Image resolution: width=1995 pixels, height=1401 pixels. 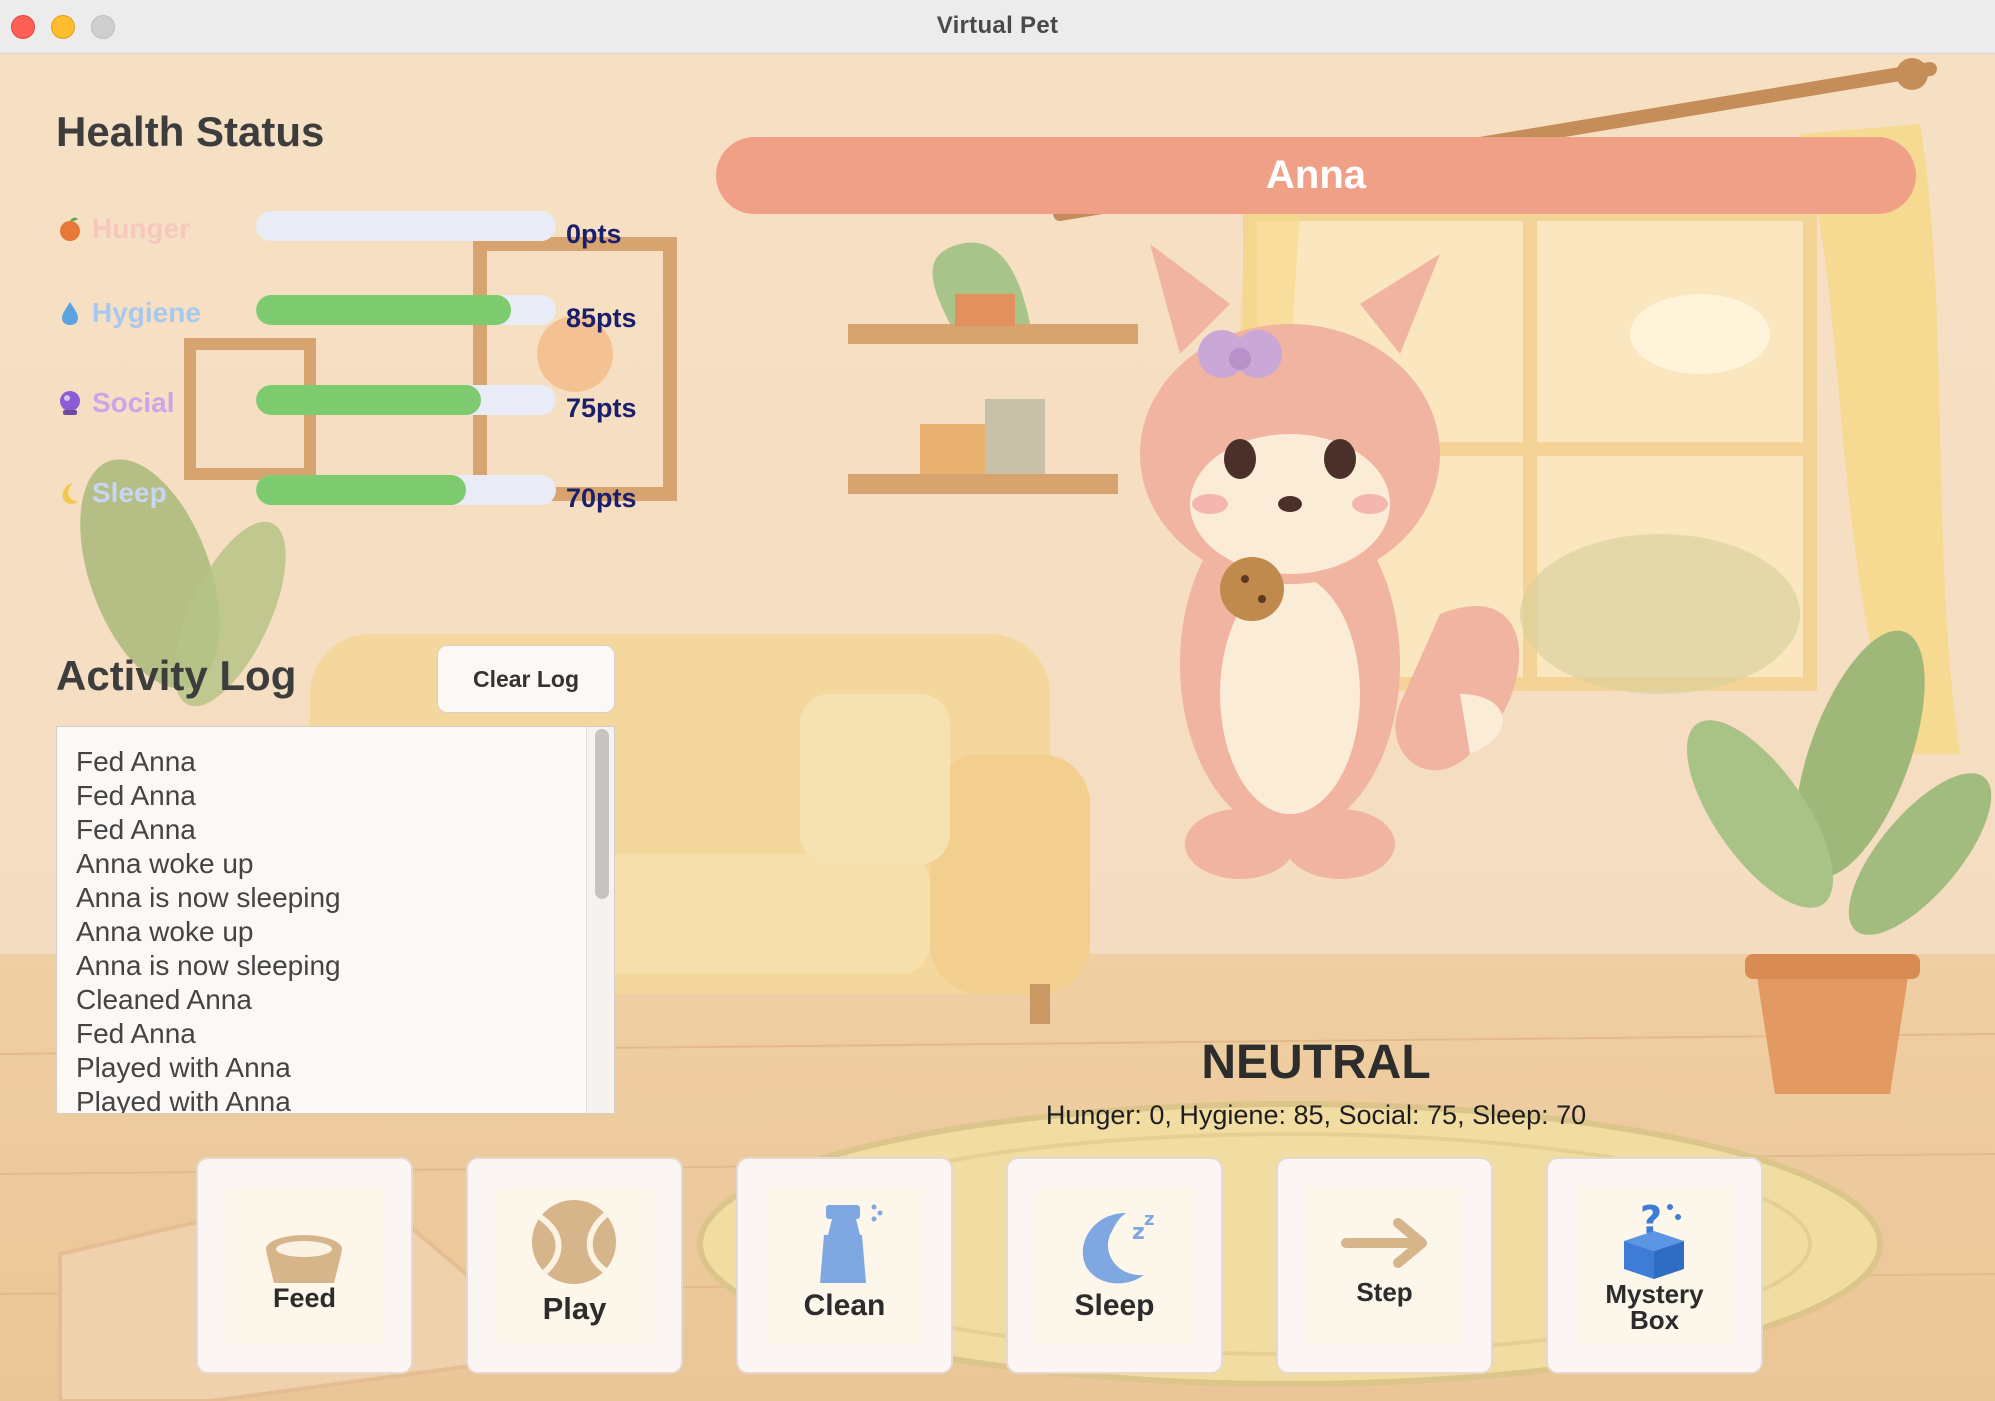 I want to click on step-button: Step, so click(x=1384, y=1265).